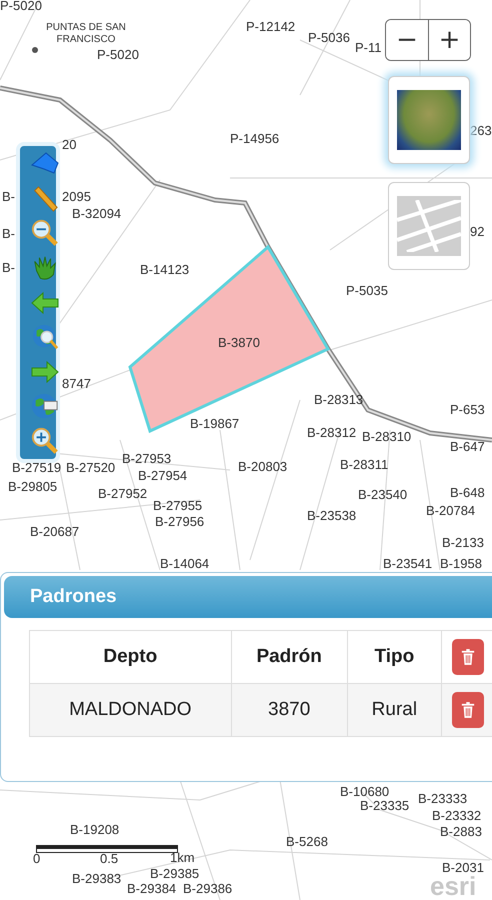 The width and height of the screenshot is (492, 900). What do you see at coordinates (364, 464) in the screenshot?
I see `parcel-label: B-28311` at bounding box center [364, 464].